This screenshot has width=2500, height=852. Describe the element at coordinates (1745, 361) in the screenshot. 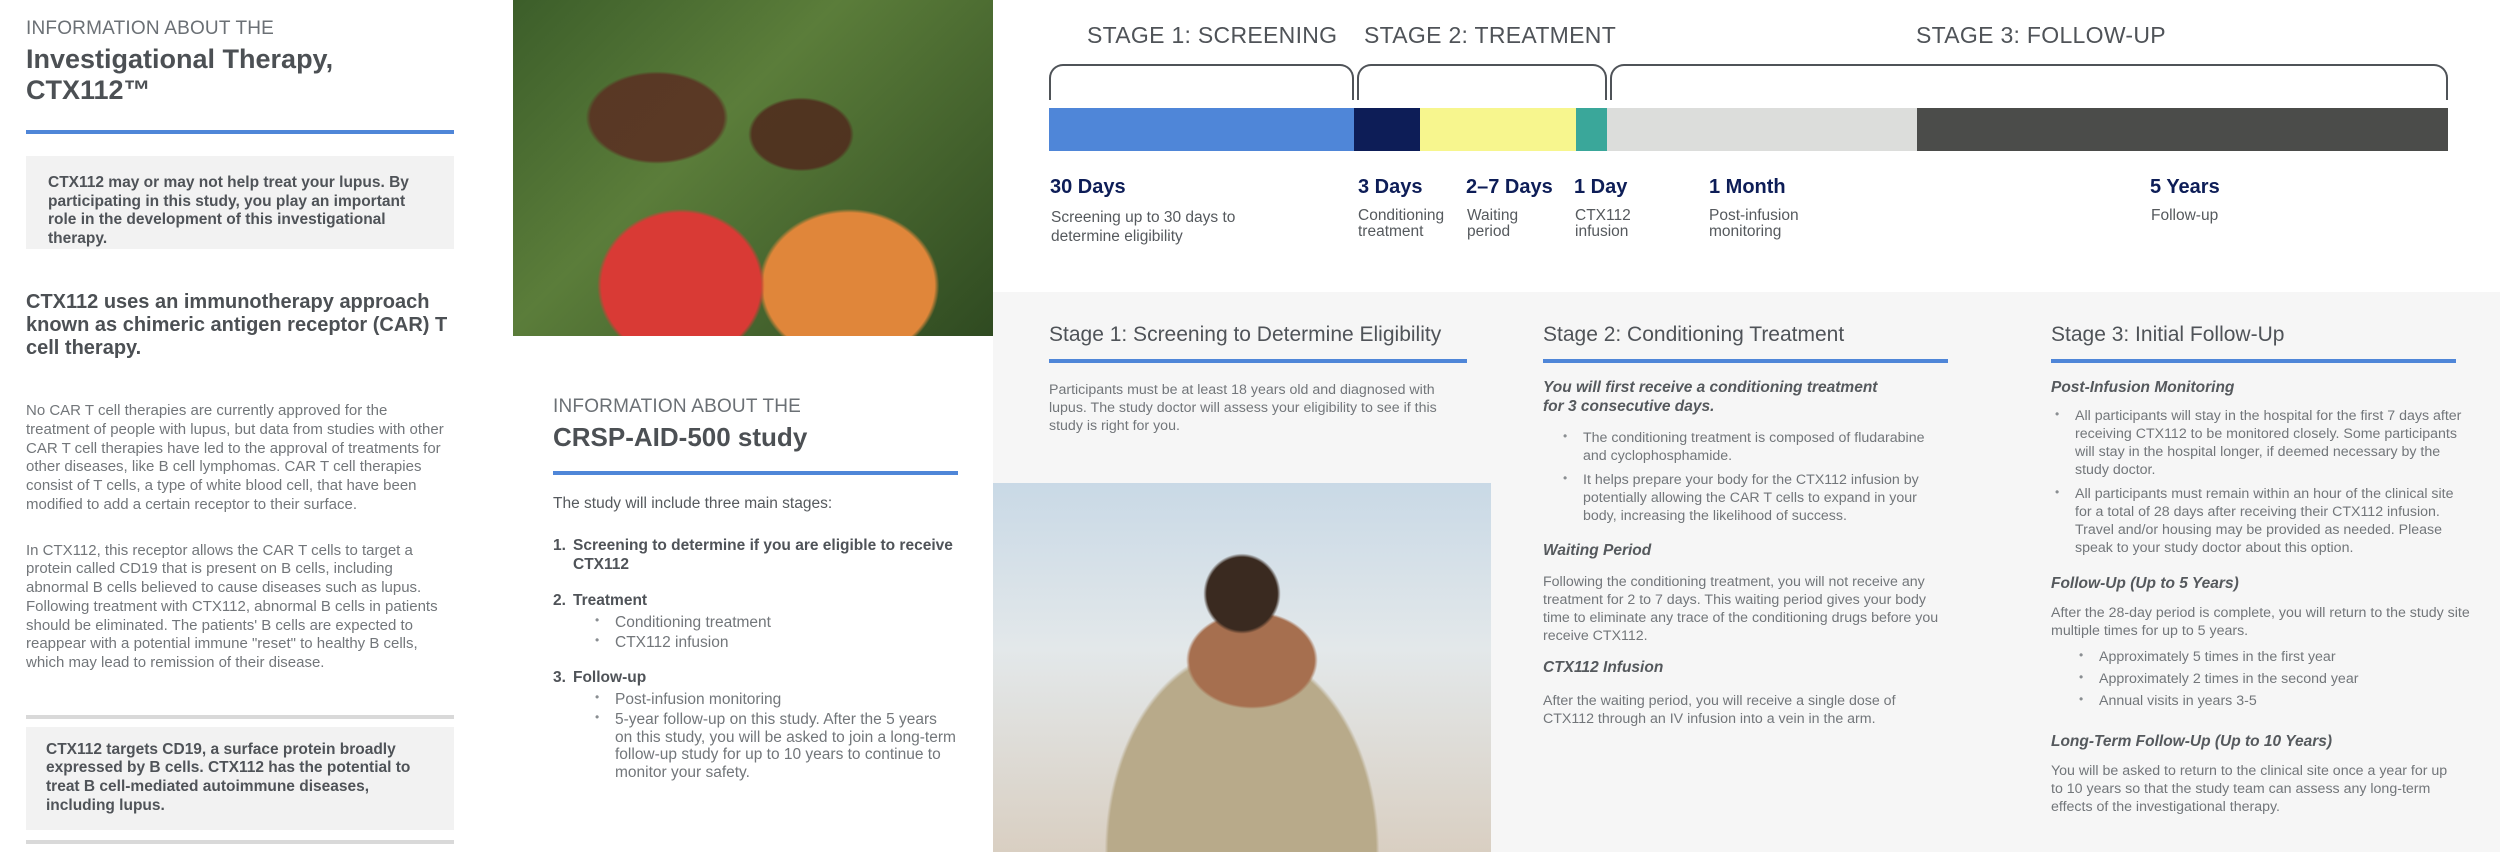

I see `stage-2-rule` at that location.